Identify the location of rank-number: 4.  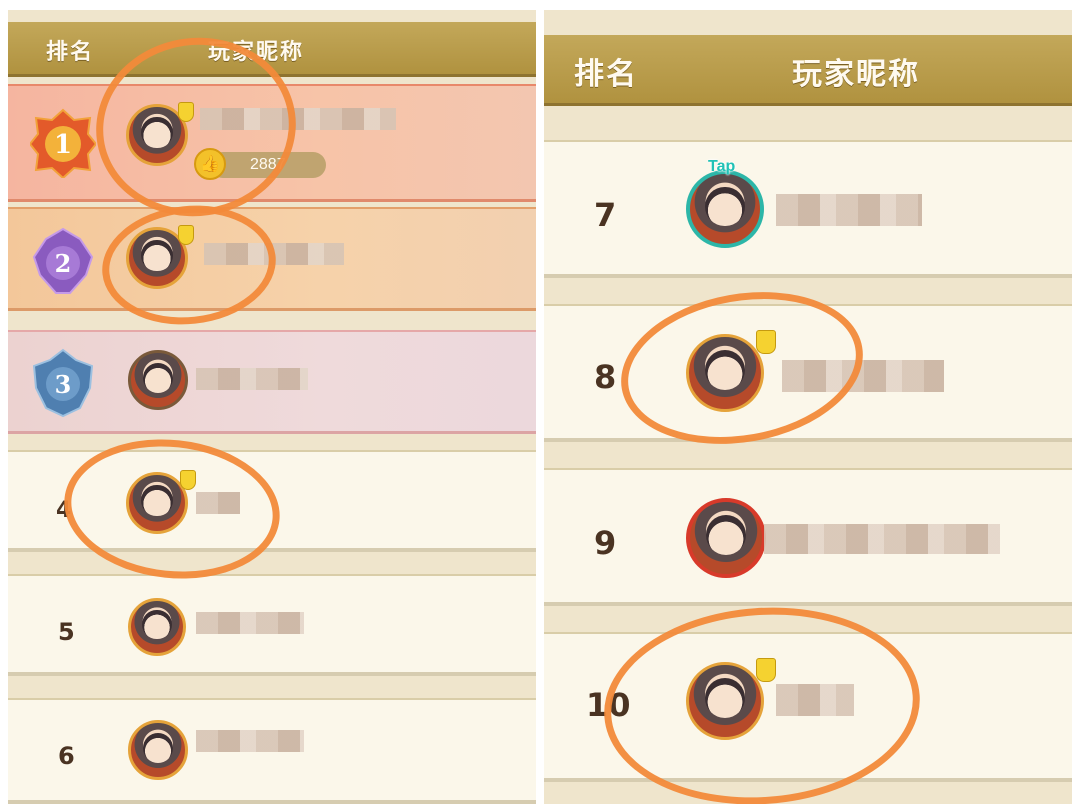
(64, 510).